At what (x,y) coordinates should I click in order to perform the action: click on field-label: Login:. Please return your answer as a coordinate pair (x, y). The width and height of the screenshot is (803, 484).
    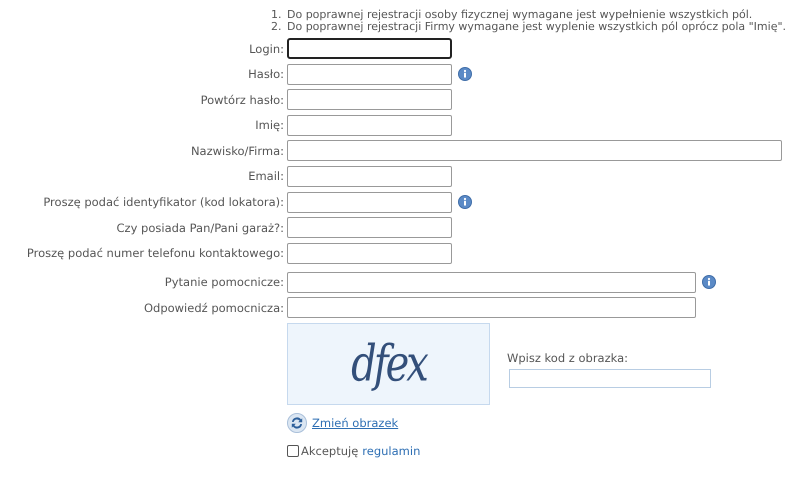
    Looking at the image, I should click on (266, 49).